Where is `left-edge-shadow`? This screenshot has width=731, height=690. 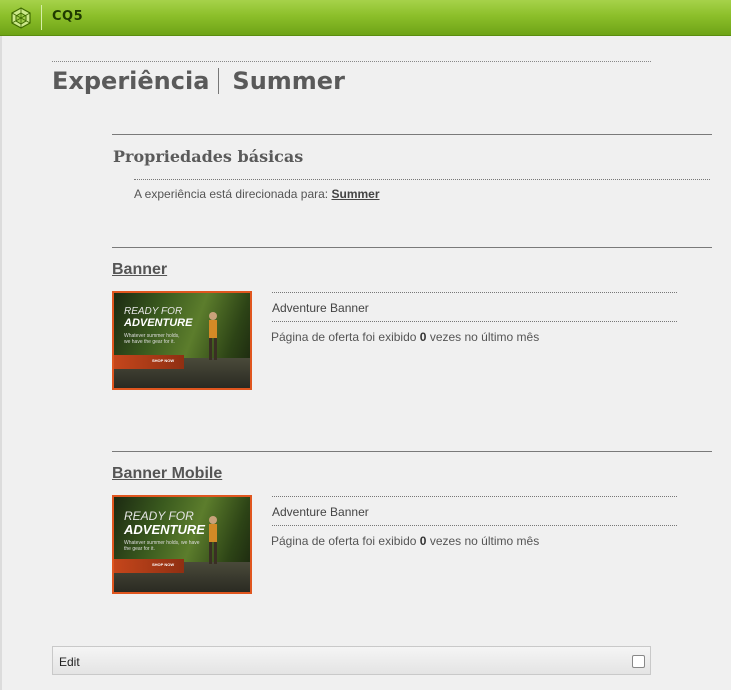 left-edge-shadow is located at coordinates (1, 363).